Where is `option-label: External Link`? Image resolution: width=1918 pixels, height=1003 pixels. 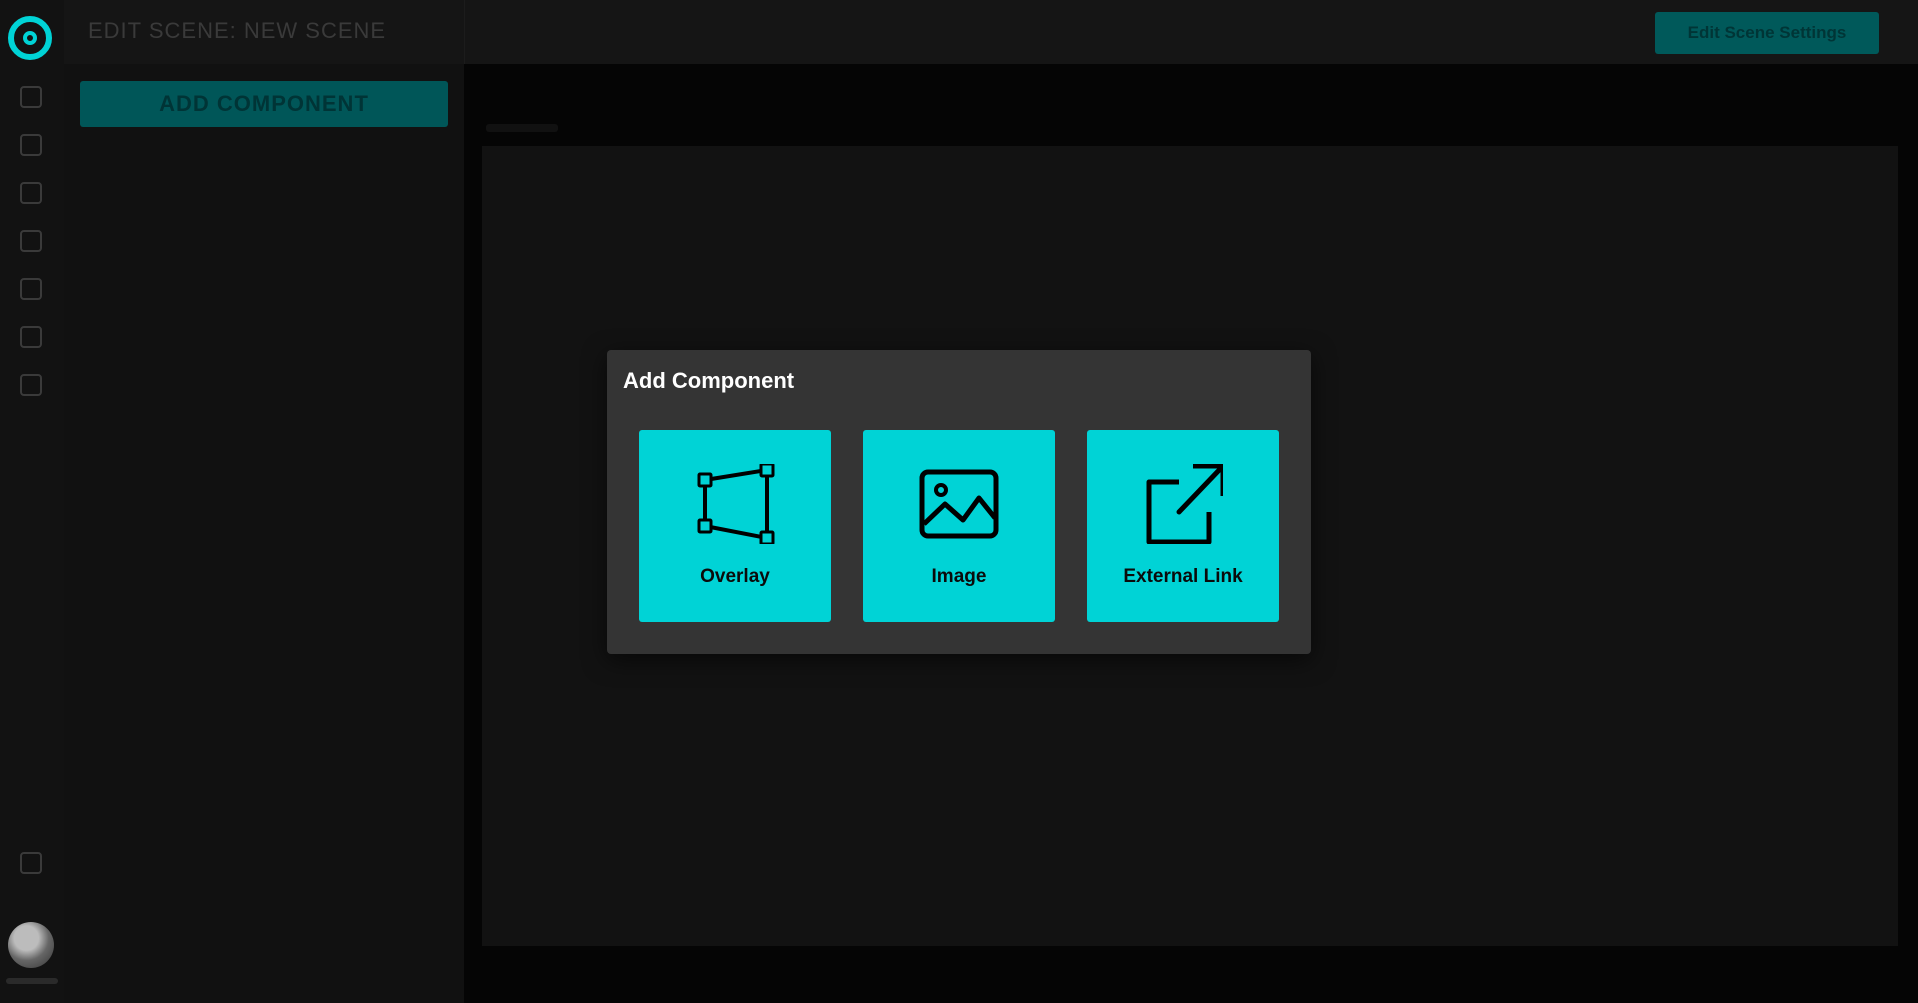
option-label: External Link is located at coordinates (1183, 576).